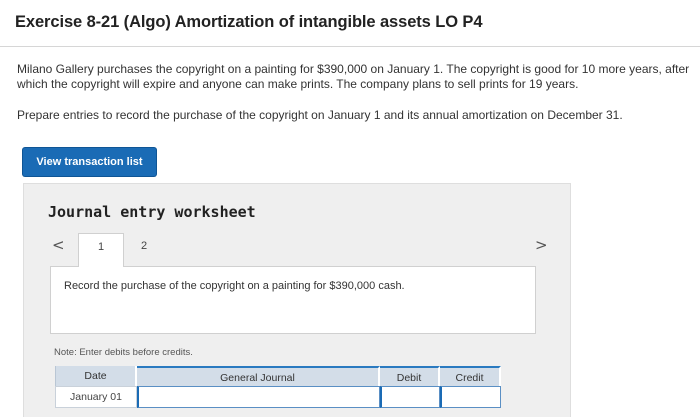 The width and height of the screenshot is (700, 417). I want to click on credit-input, so click(470, 397).